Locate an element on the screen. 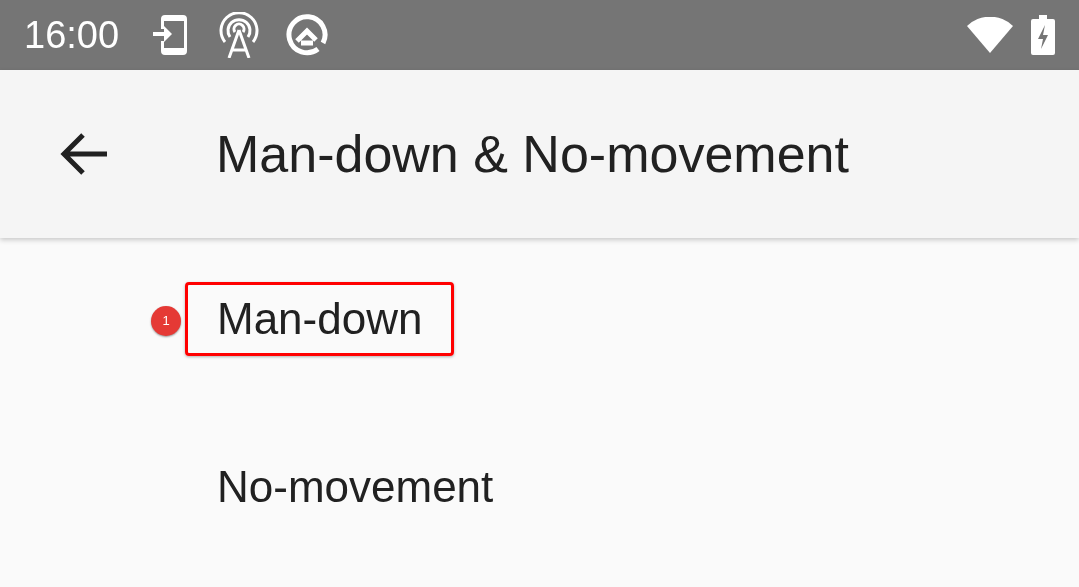 The width and height of the screenshot is (1079, 587). battery-icon is located at coordinates (1043, 35).